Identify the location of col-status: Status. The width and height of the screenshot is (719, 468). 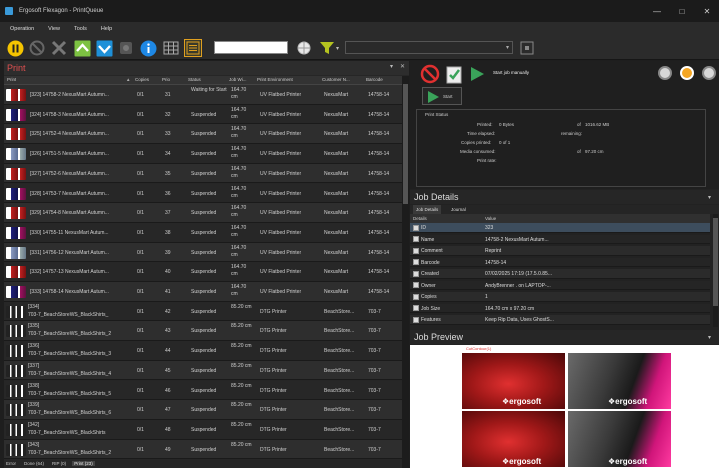
(194, 79).